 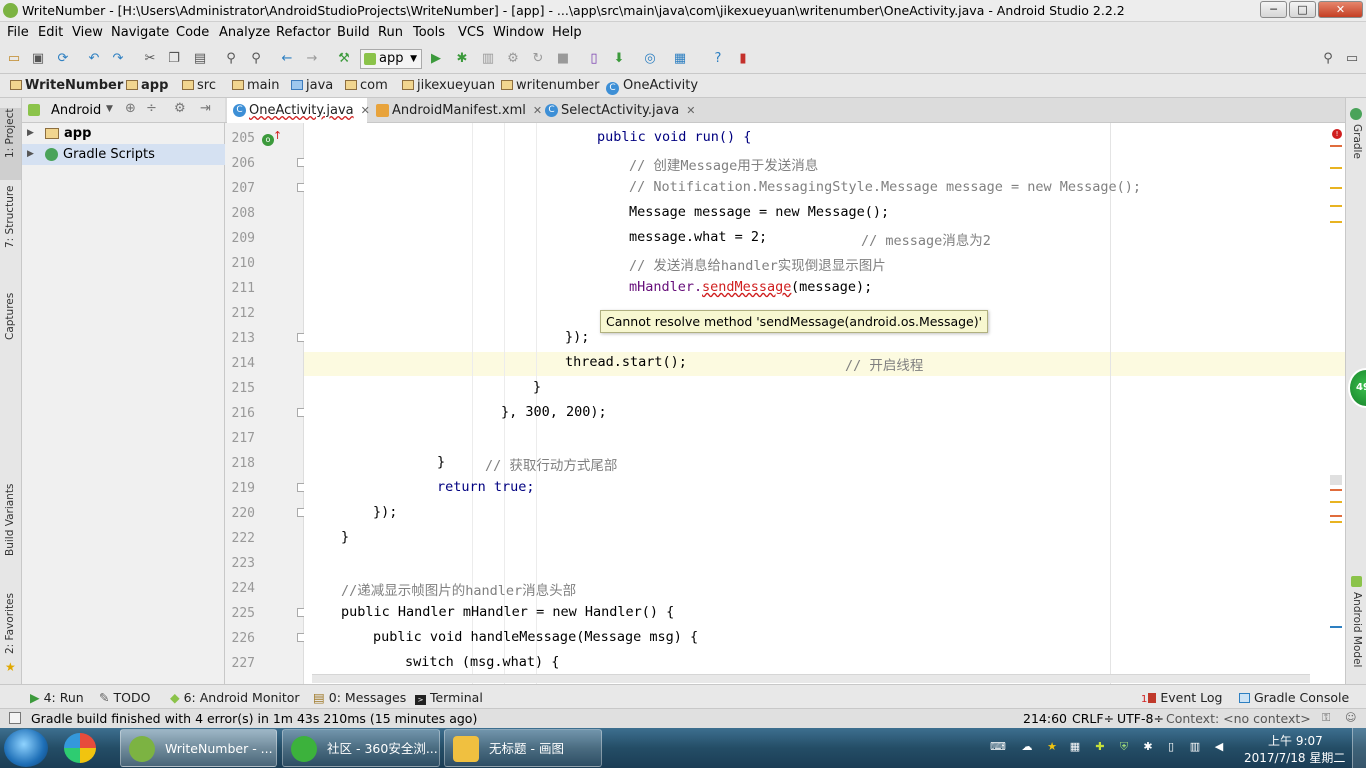 I want to click on coverage-icon: ▥, so click(x=488, y=59).